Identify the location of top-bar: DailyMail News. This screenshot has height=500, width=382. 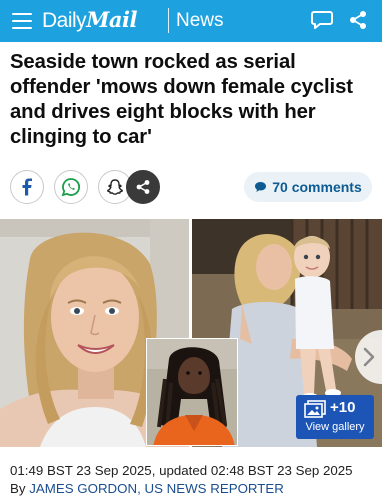
(191, 21).